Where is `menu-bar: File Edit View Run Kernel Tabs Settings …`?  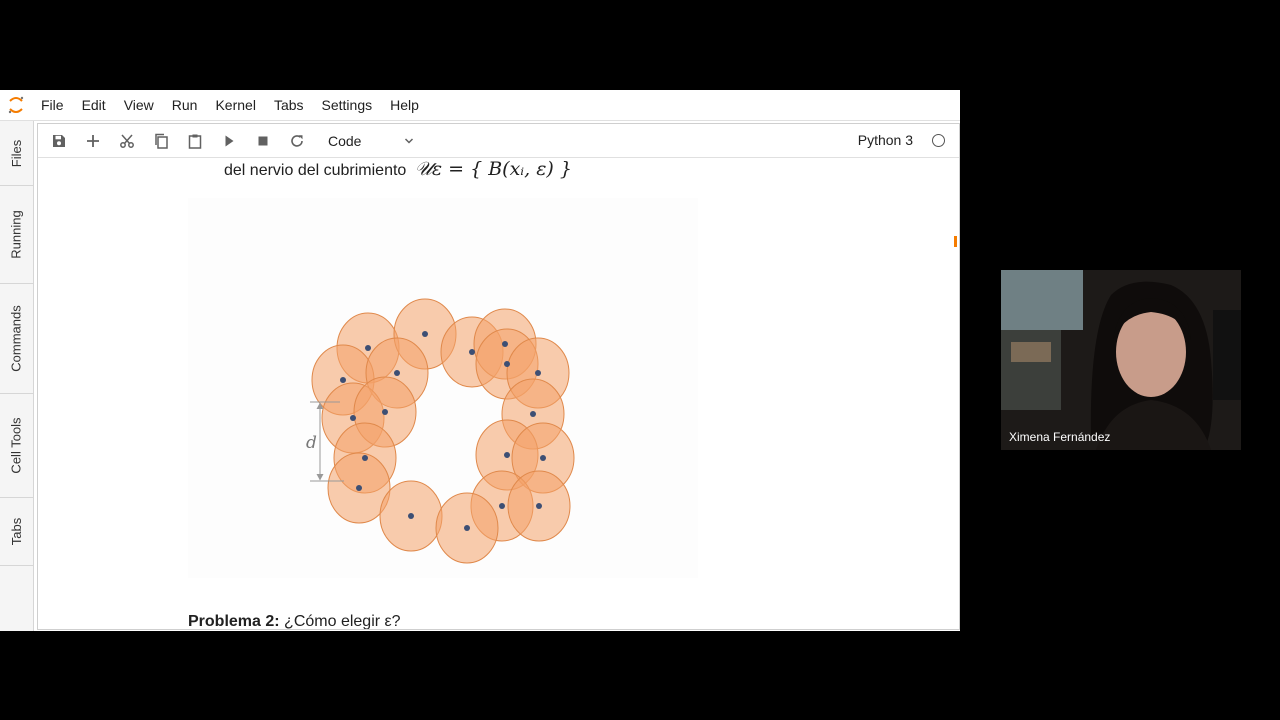 menu-bar: File Edit View Run Kernel Tabs Settings … is located at coordinates (480, 105).